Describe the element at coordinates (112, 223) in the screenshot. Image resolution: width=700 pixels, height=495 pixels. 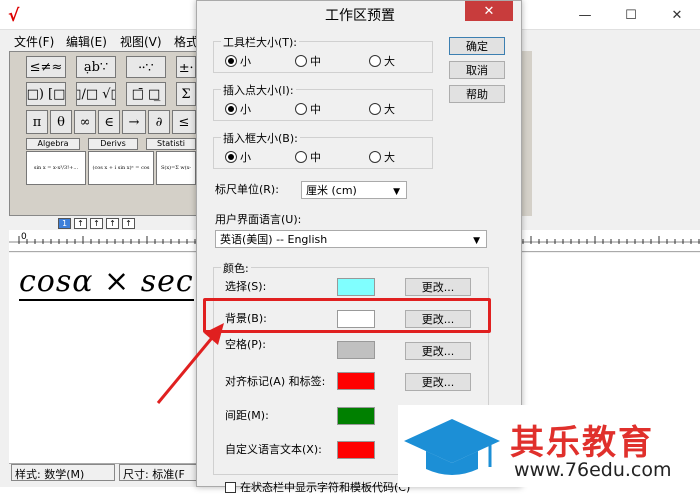
I see `tab-relational-button: ↑` at that location.